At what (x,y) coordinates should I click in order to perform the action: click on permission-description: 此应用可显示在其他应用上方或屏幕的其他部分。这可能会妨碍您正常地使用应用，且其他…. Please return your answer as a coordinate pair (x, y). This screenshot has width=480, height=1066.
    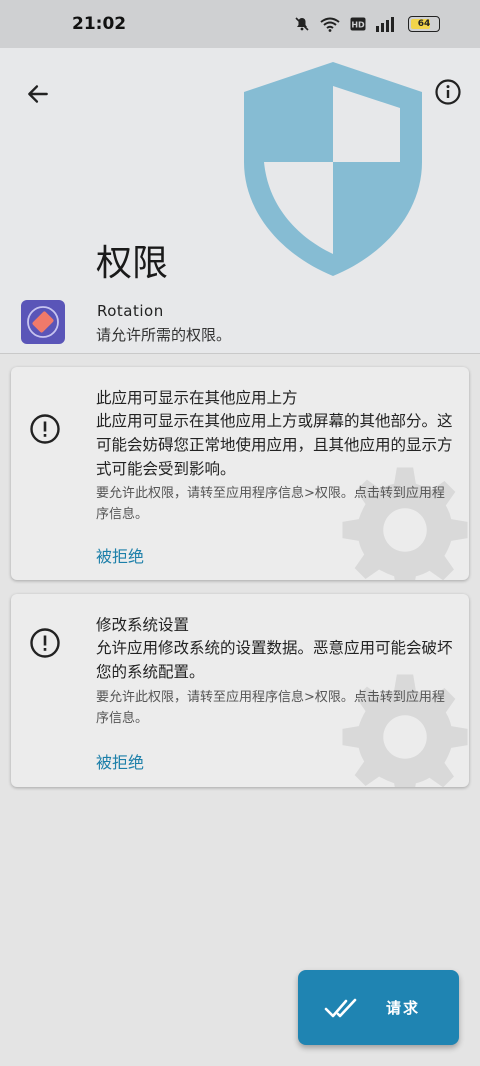
    Looking at the image, I should click on (274, 445).